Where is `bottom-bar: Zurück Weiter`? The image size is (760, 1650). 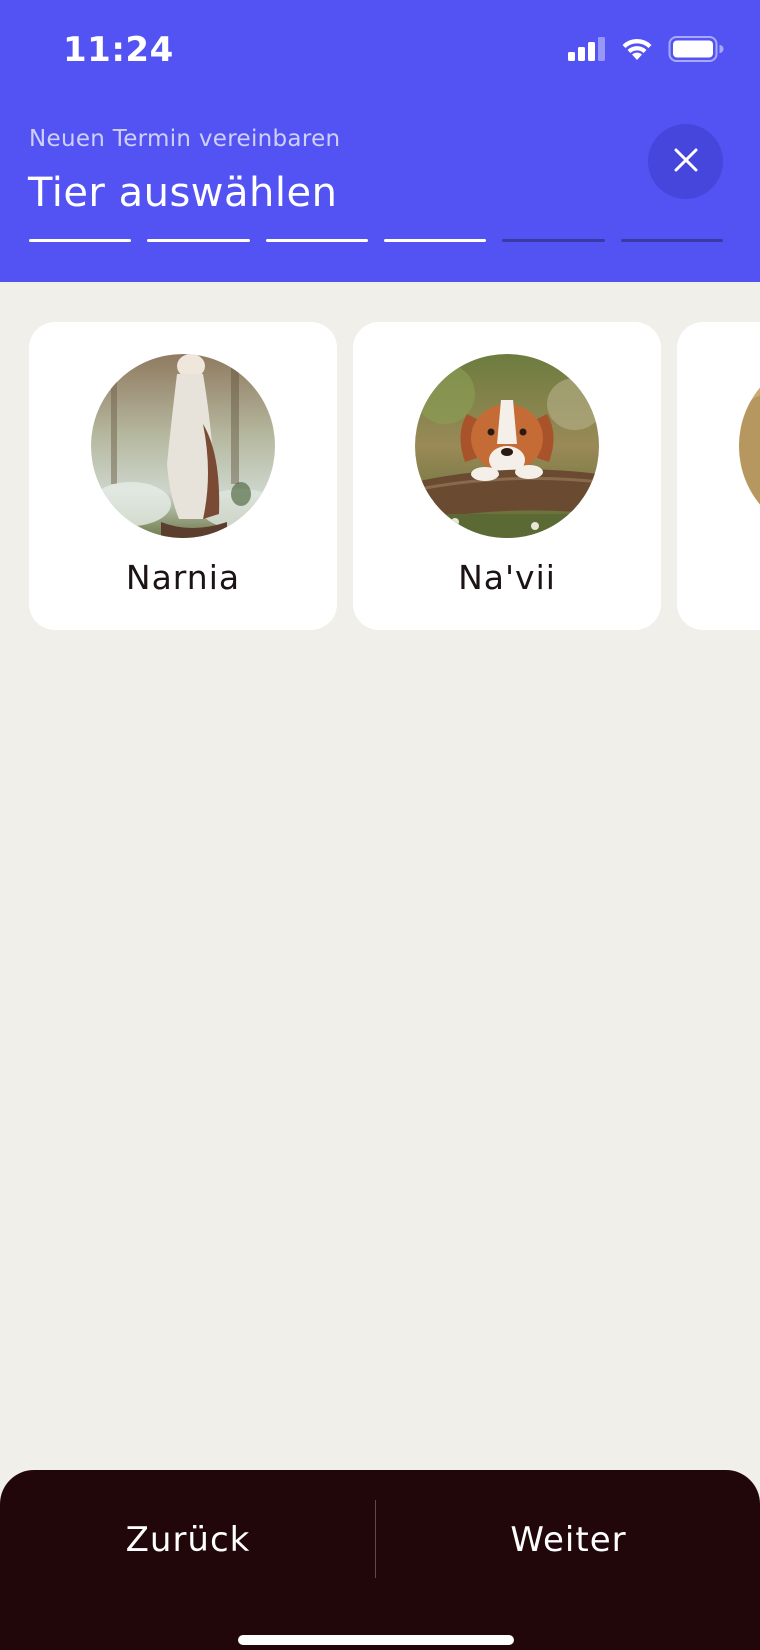 bottom-bar: Zurück Weiter is located at coordinates (380, 1560).